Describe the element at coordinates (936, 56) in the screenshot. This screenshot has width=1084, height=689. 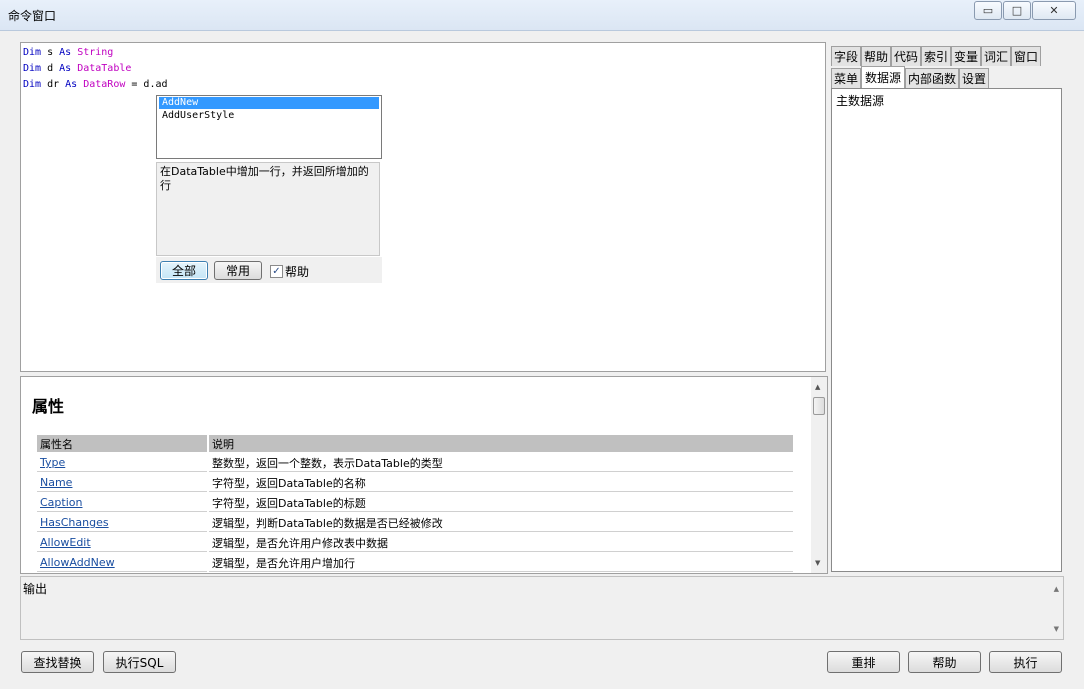
I see `tab-index: 索引` at that location.